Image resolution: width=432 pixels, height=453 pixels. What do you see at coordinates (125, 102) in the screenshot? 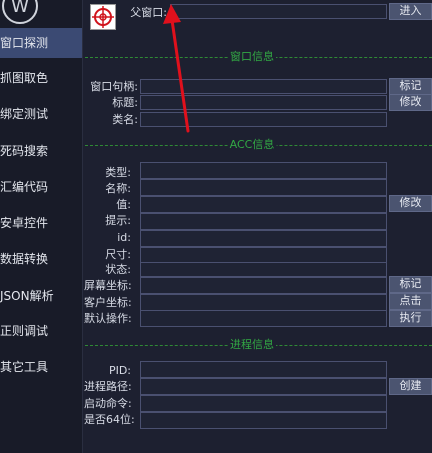
I see `window-title-label: 标题:` at bounding box center [125, 102].